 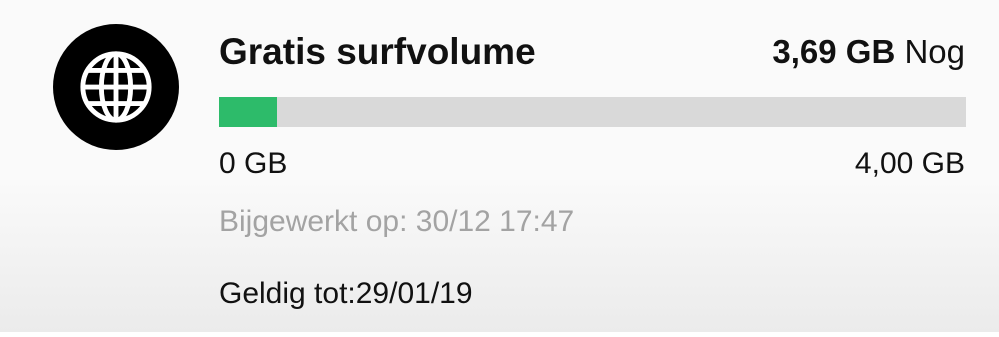 I want to click on remaining-volume: 3,69 GB Nog, so click(x=868, y=52).